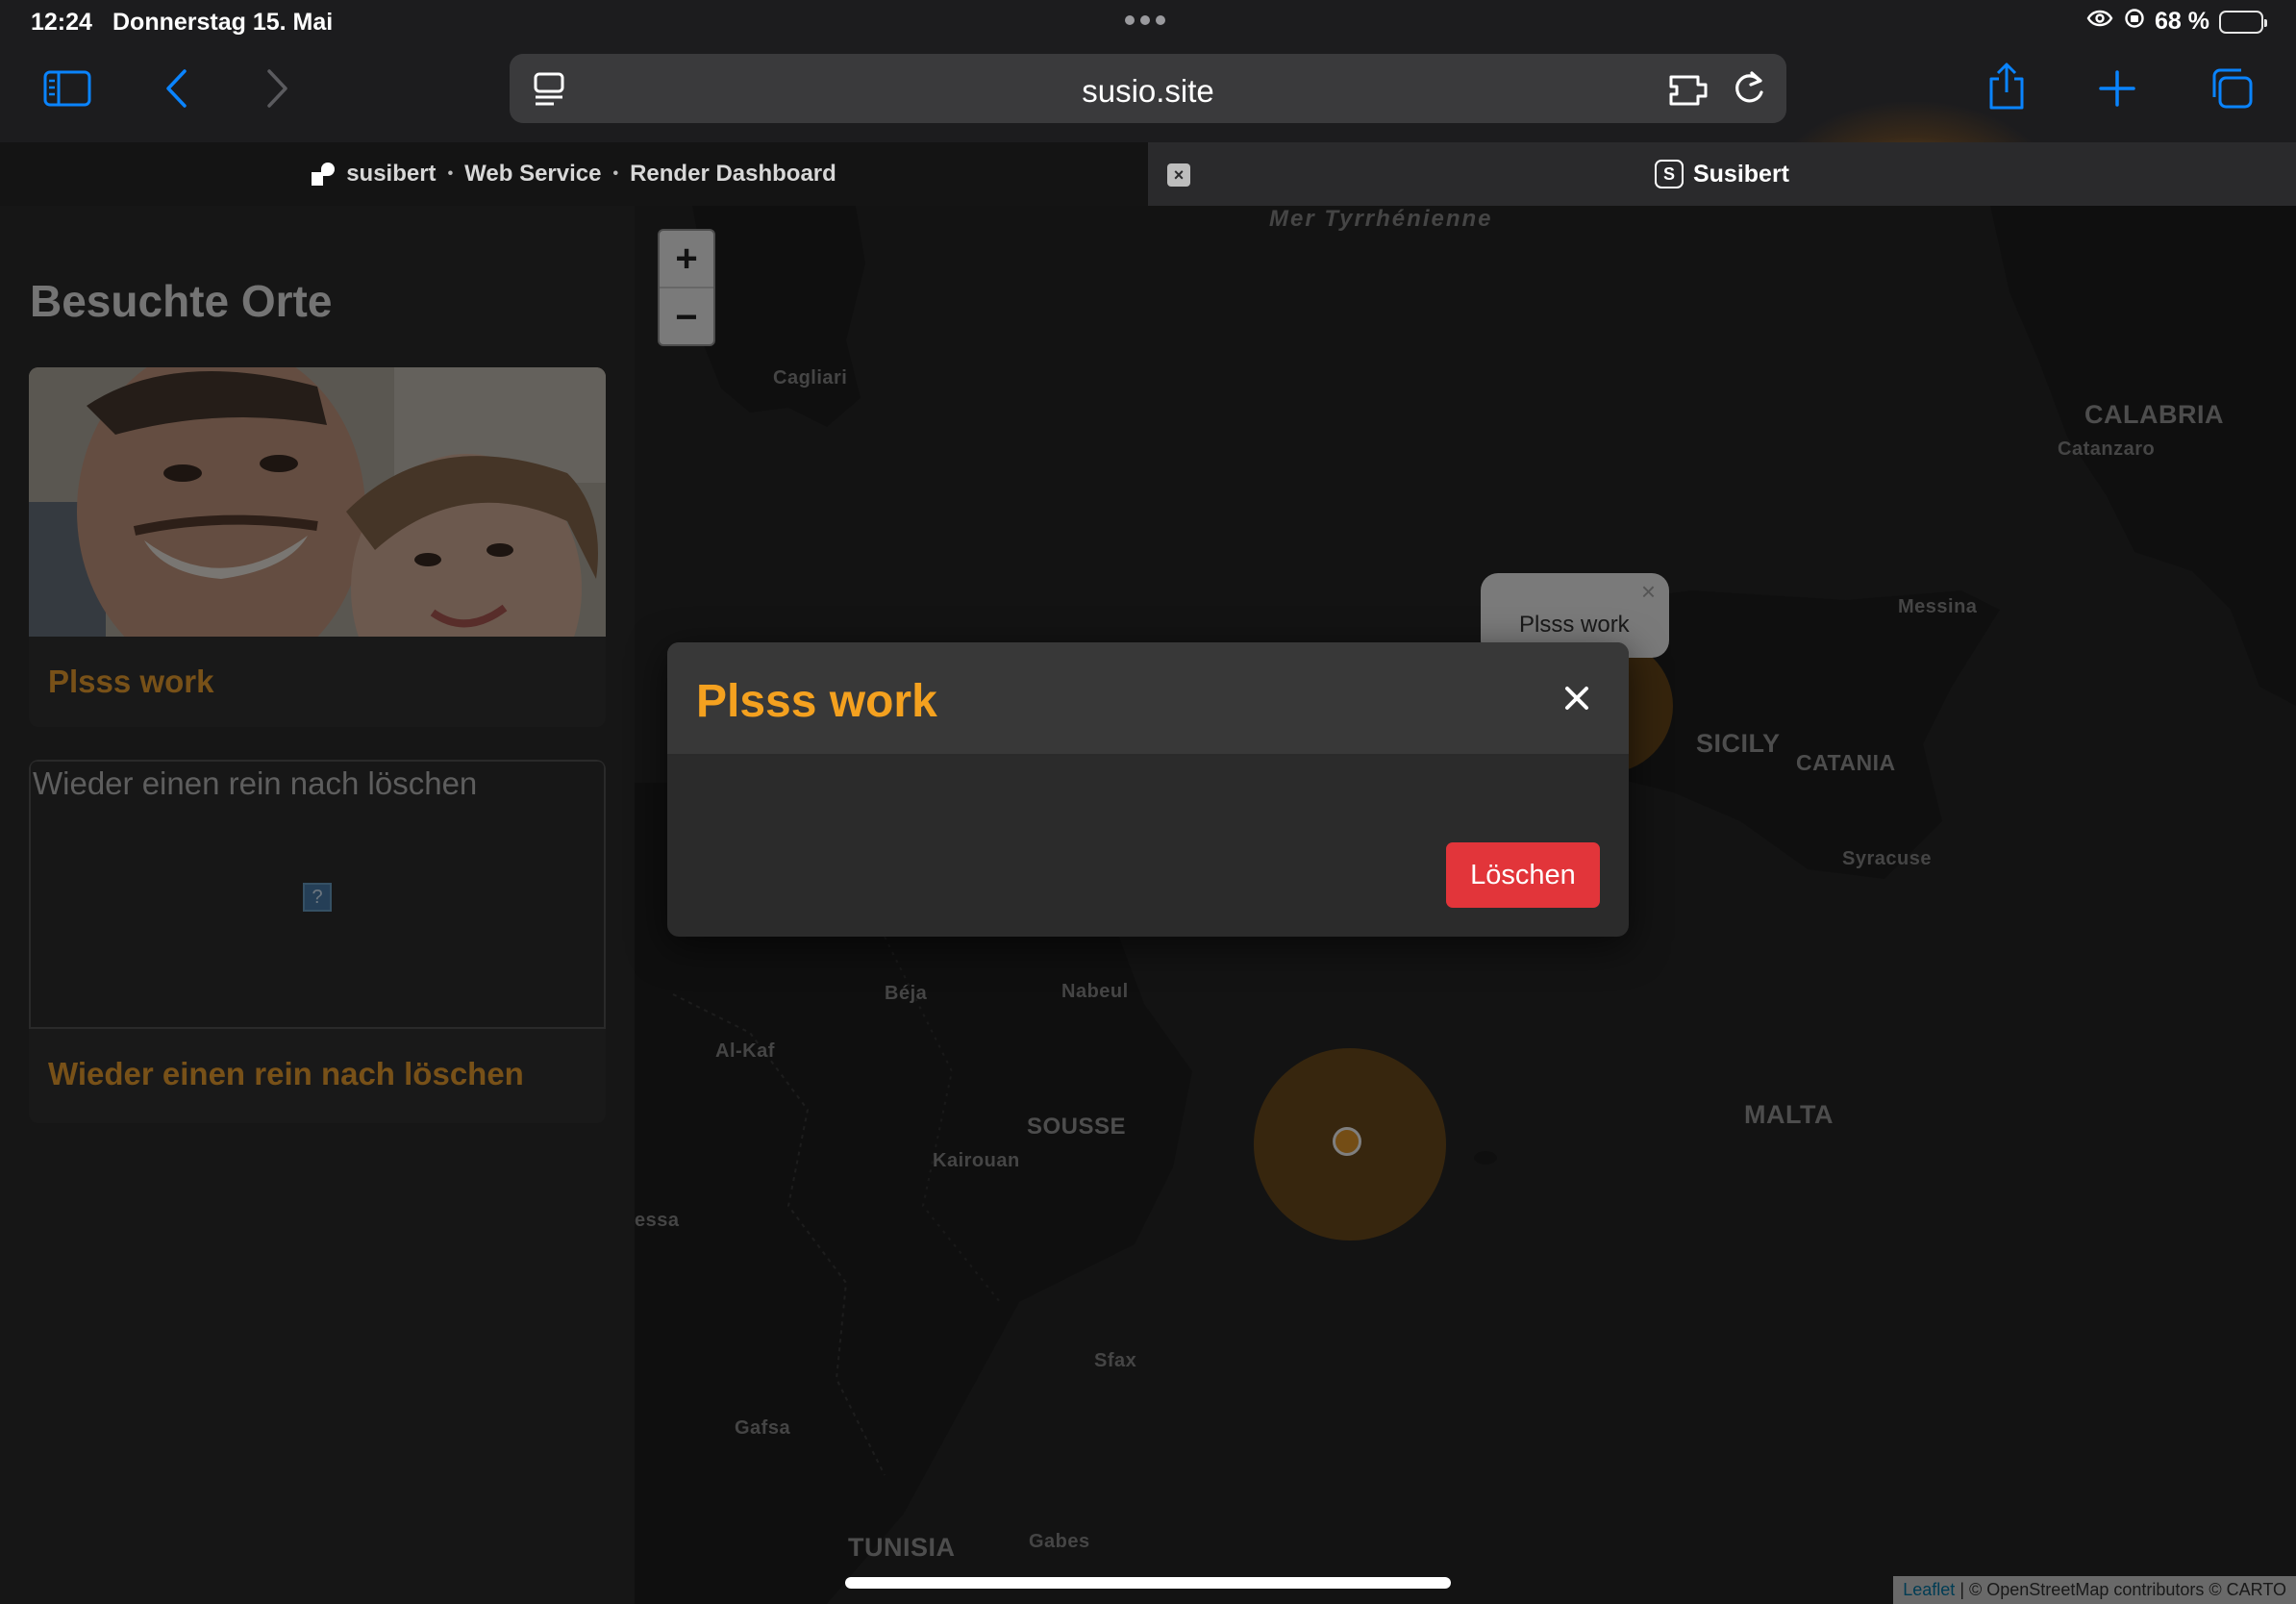  I want to click on place-modal: Plsss work Löschen, so click(1148, 789).